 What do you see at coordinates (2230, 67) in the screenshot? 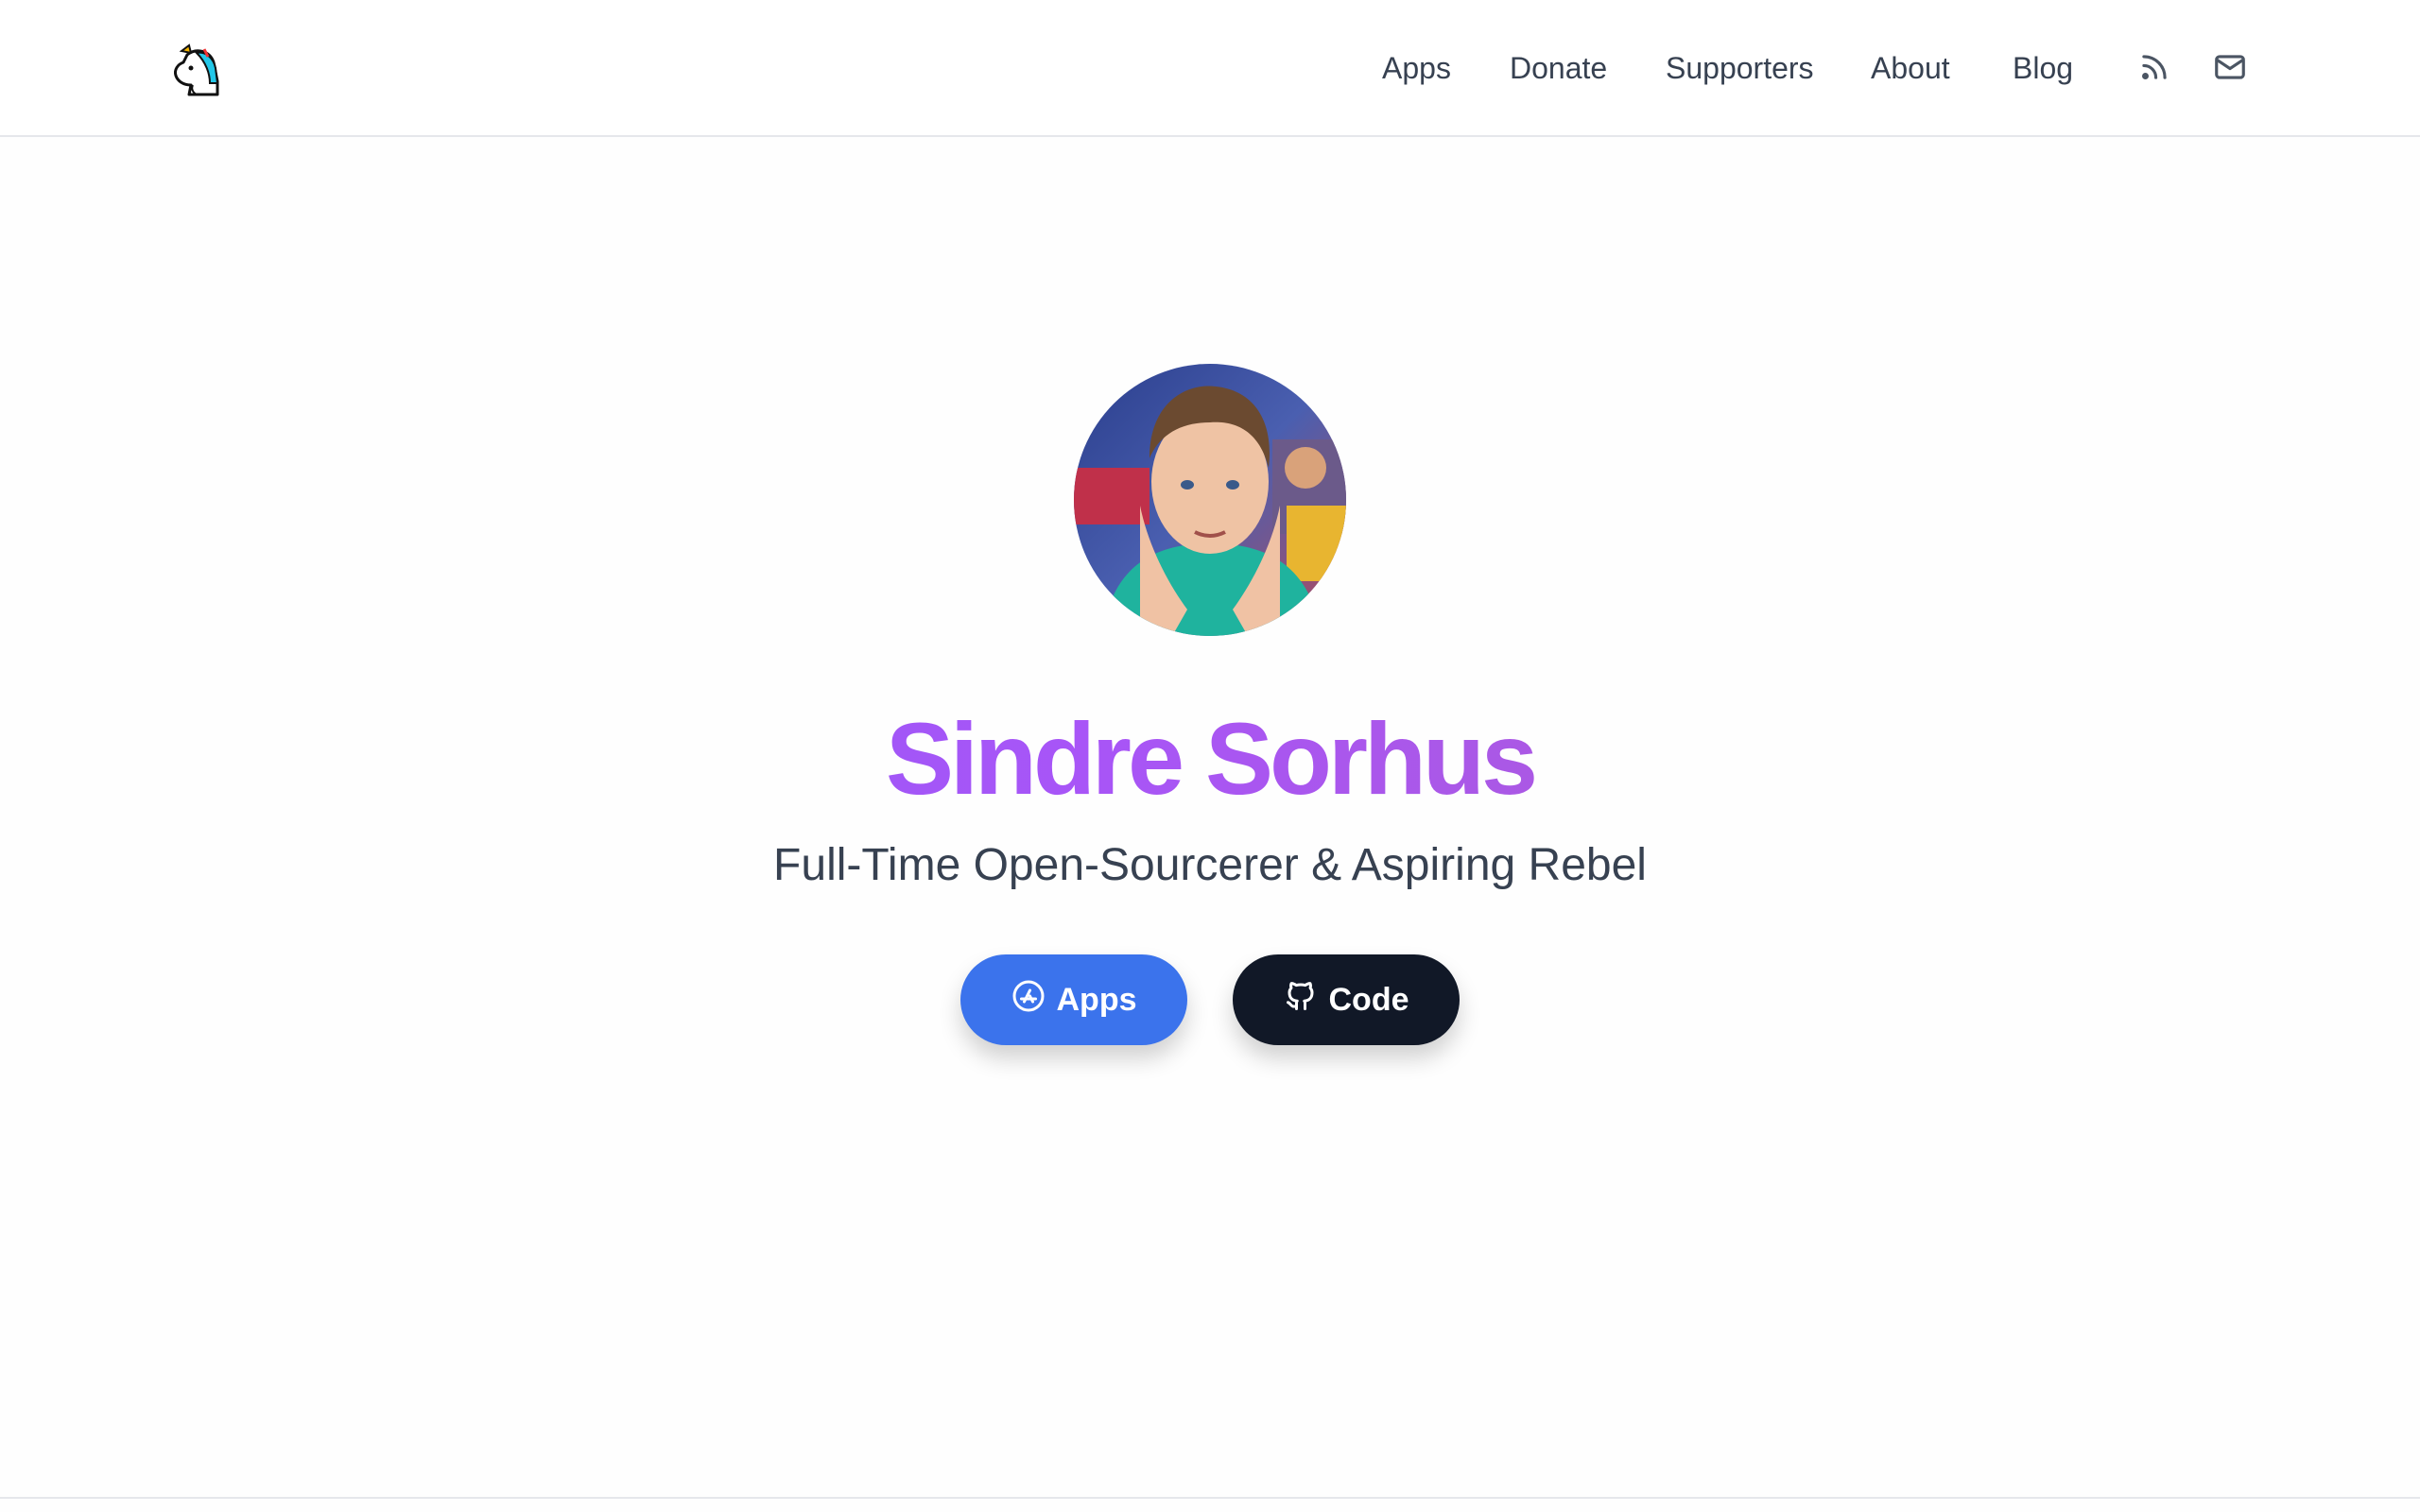
I see `mail-icon` at bounding box center [2230, 67].